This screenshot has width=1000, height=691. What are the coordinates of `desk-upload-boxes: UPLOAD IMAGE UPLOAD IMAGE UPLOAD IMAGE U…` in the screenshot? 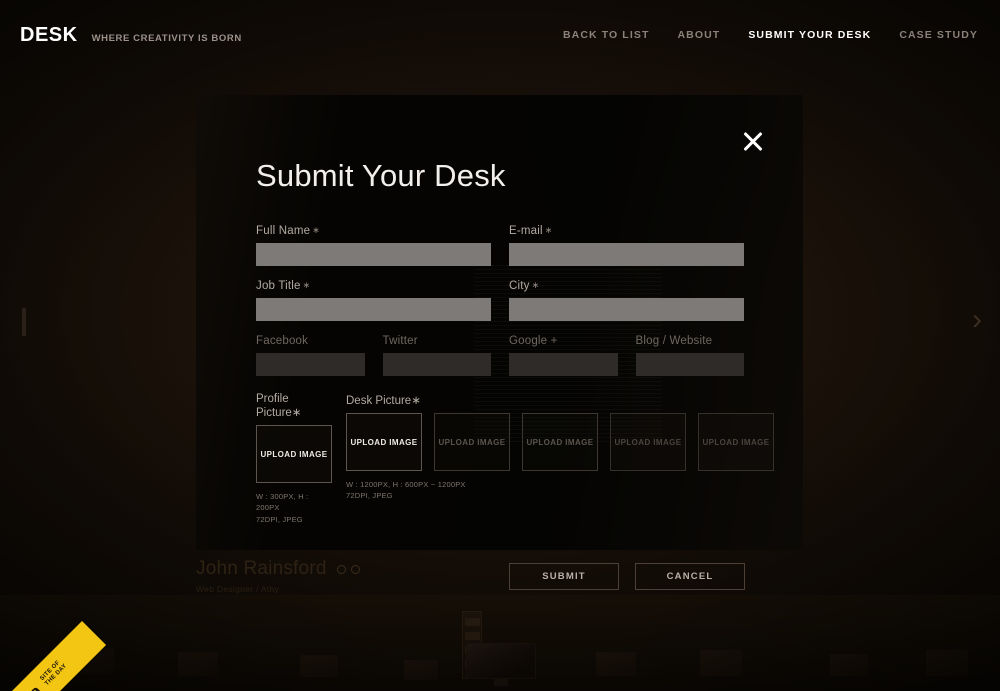 It's located at (560, 442).